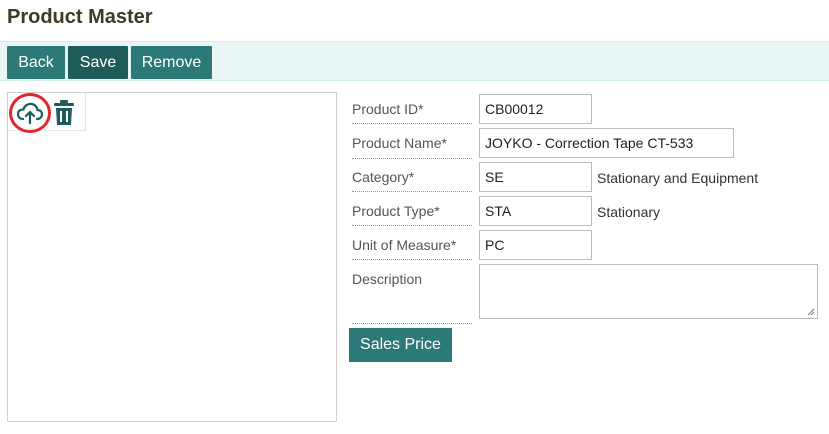 This screenshot has height=434, width=829. I want to click on remove-button: Remove, so click(171, 62).